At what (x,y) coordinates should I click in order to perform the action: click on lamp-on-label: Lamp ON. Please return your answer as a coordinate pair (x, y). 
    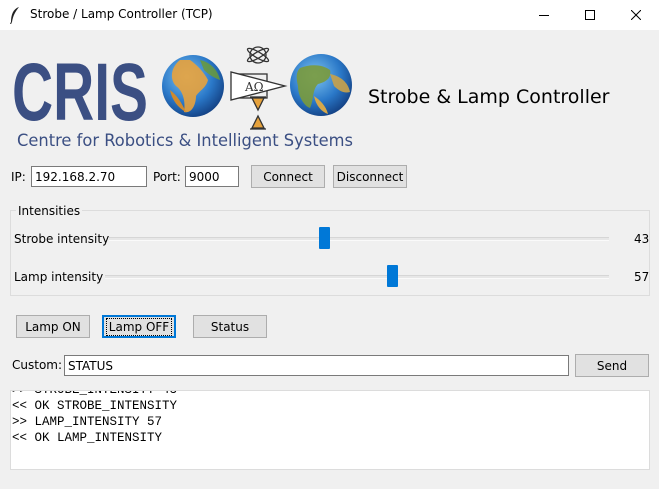
    Looking at the image, I should click on (53, 326).